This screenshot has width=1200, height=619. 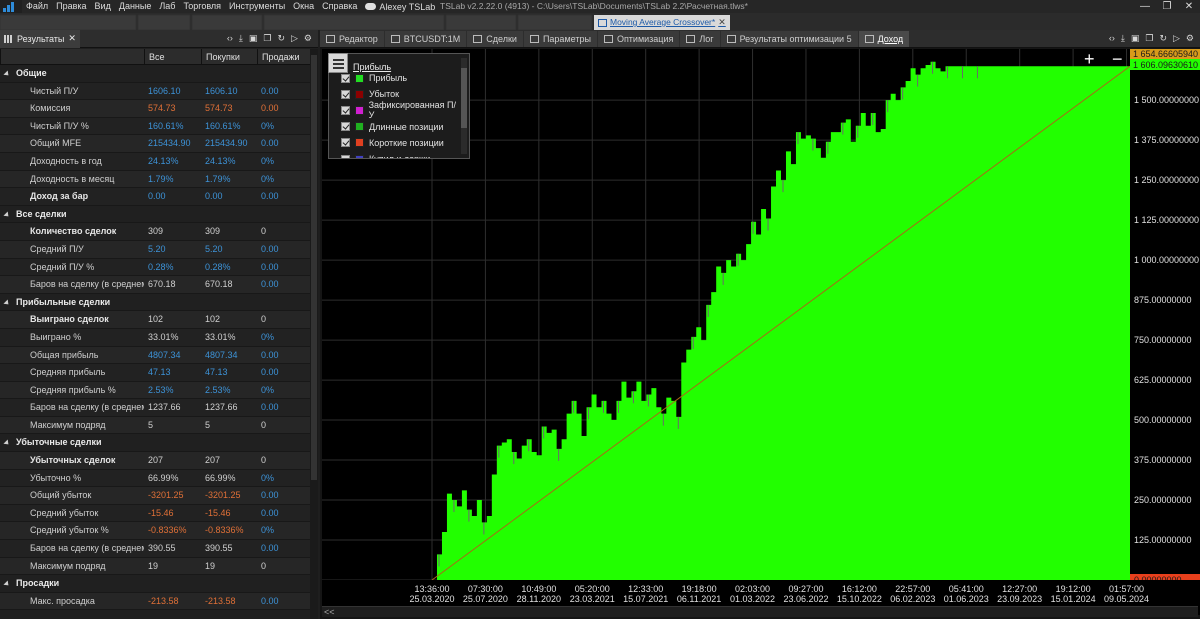 I want to click on legend-item: Зафиксированная П/У, so click(x=400, y=110).